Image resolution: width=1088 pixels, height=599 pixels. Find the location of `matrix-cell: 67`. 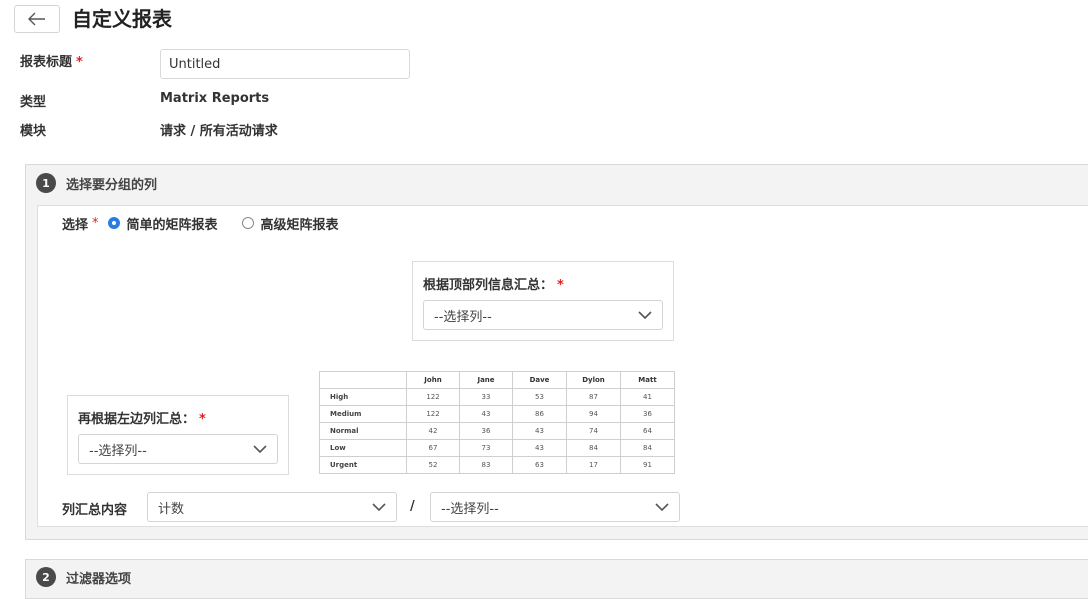

matrix-cell: 67 is located at coordinates (433, 448).